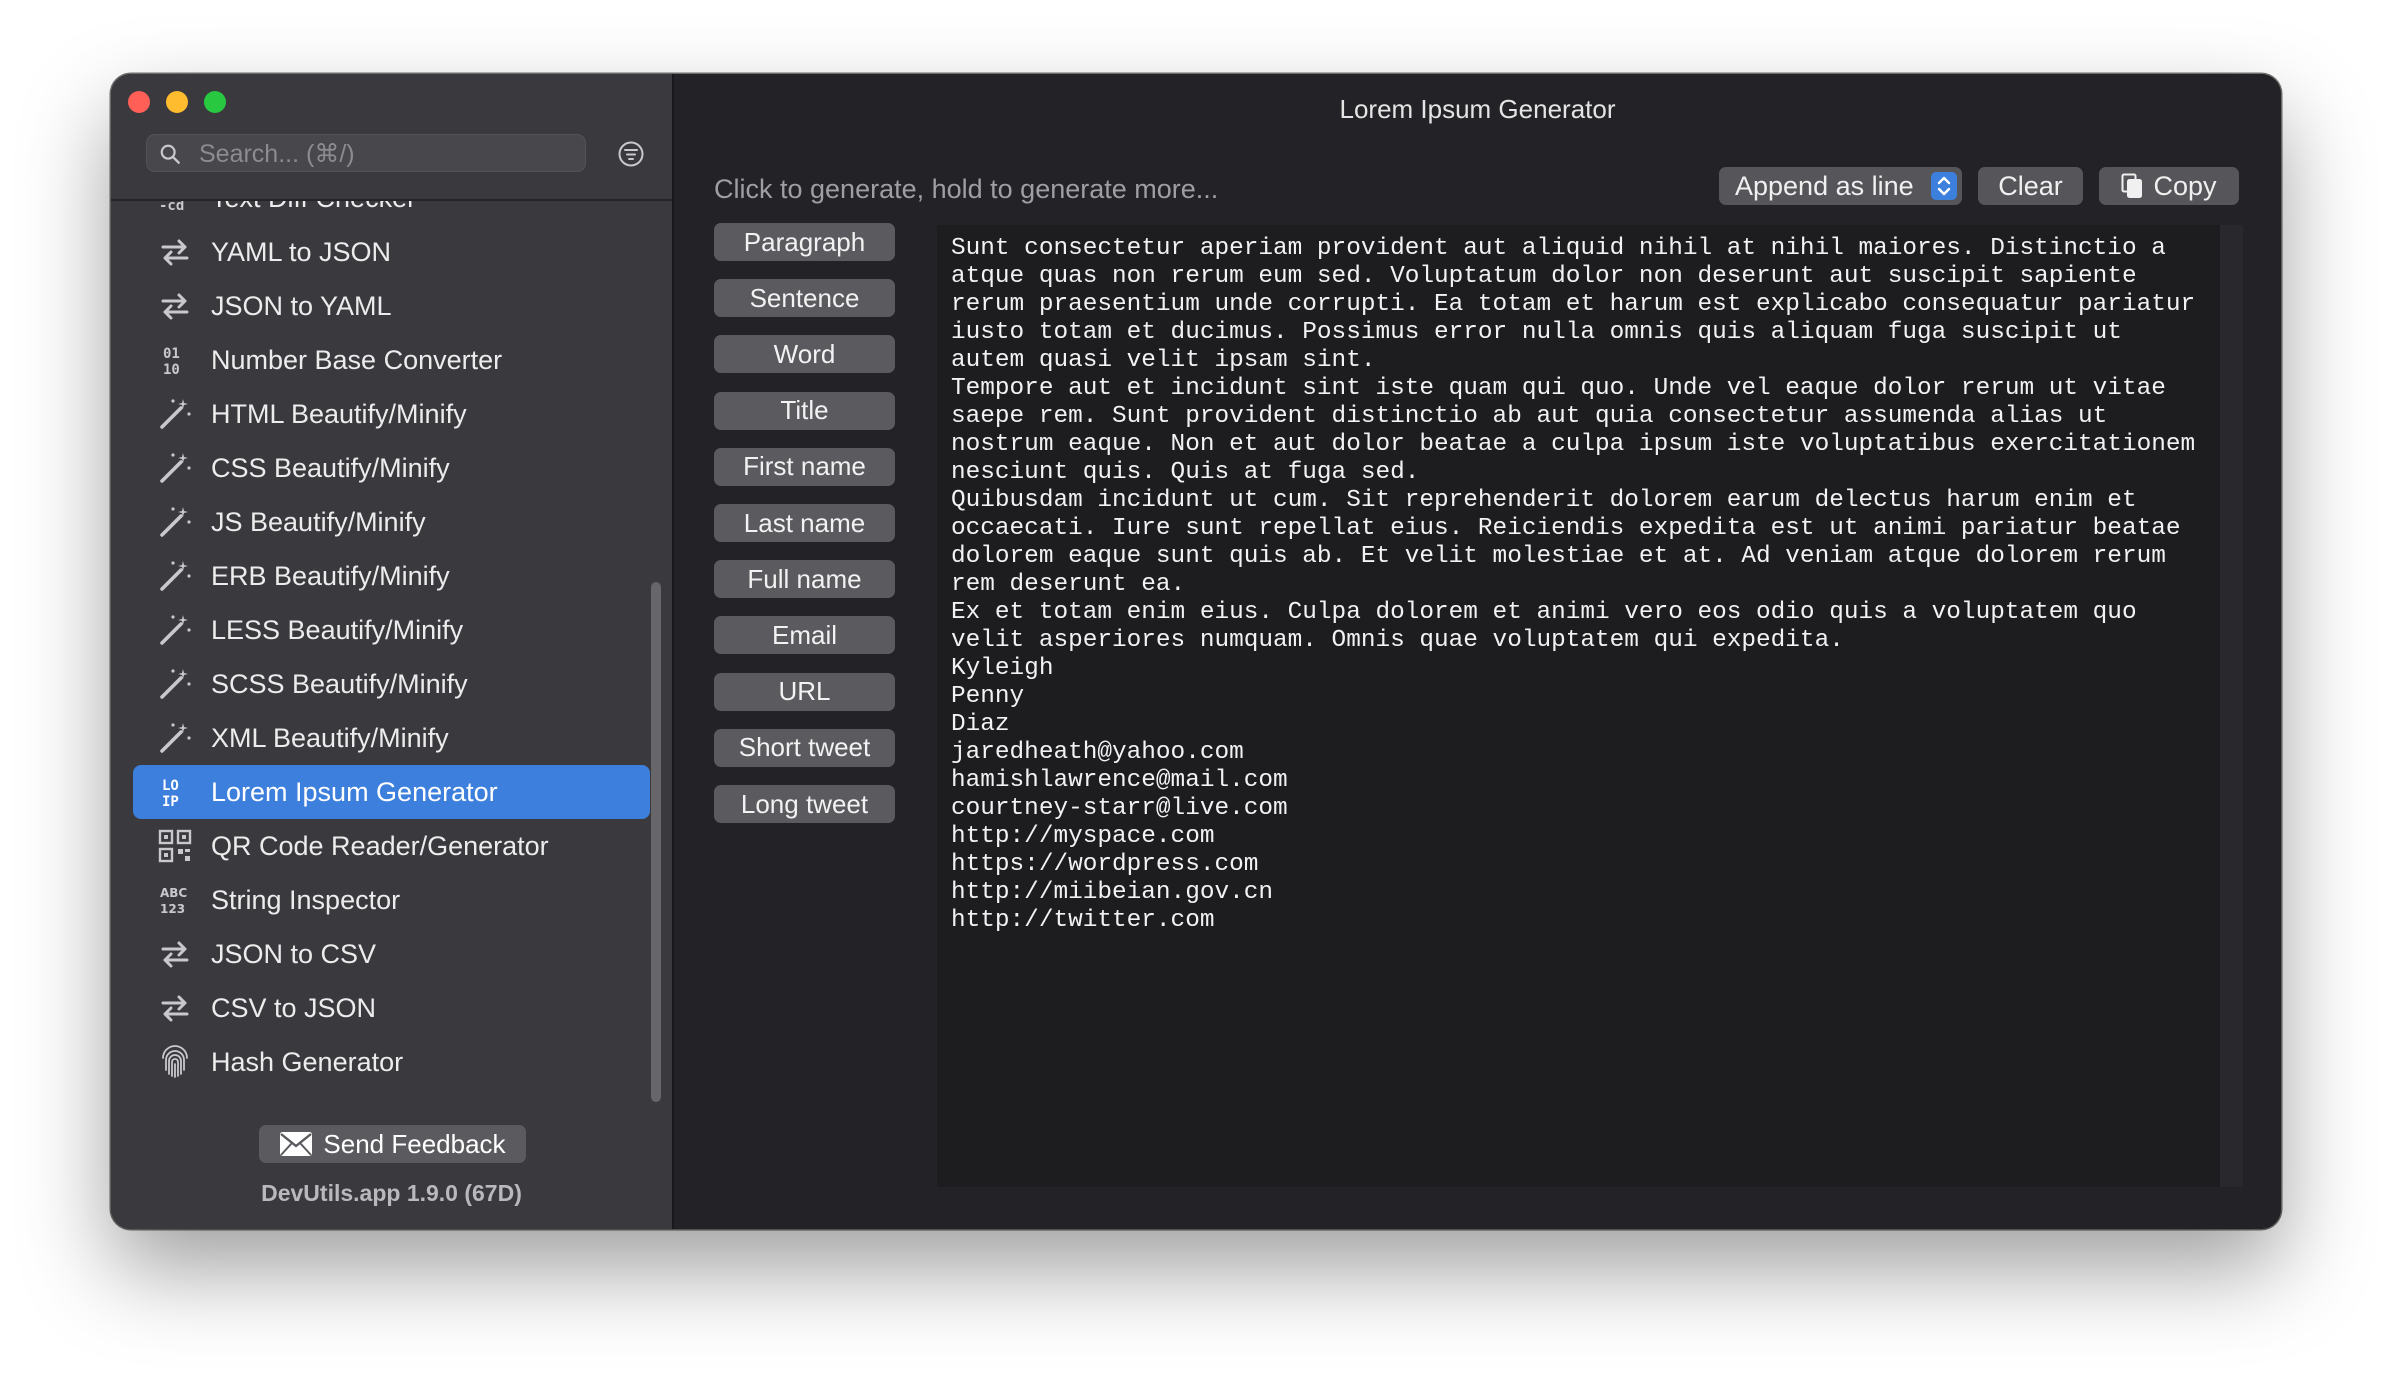  I want to click on search-icon, so click(170, 154).